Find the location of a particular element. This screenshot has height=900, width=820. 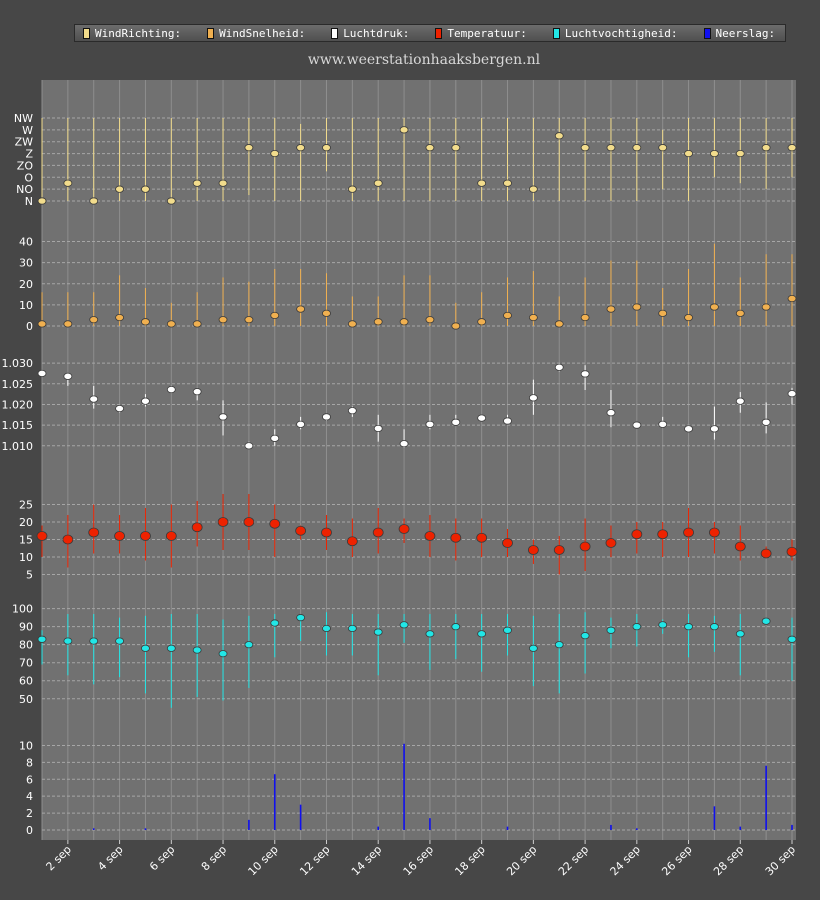

y-tick-label: 1.030 is located at coordinates (18, 363).